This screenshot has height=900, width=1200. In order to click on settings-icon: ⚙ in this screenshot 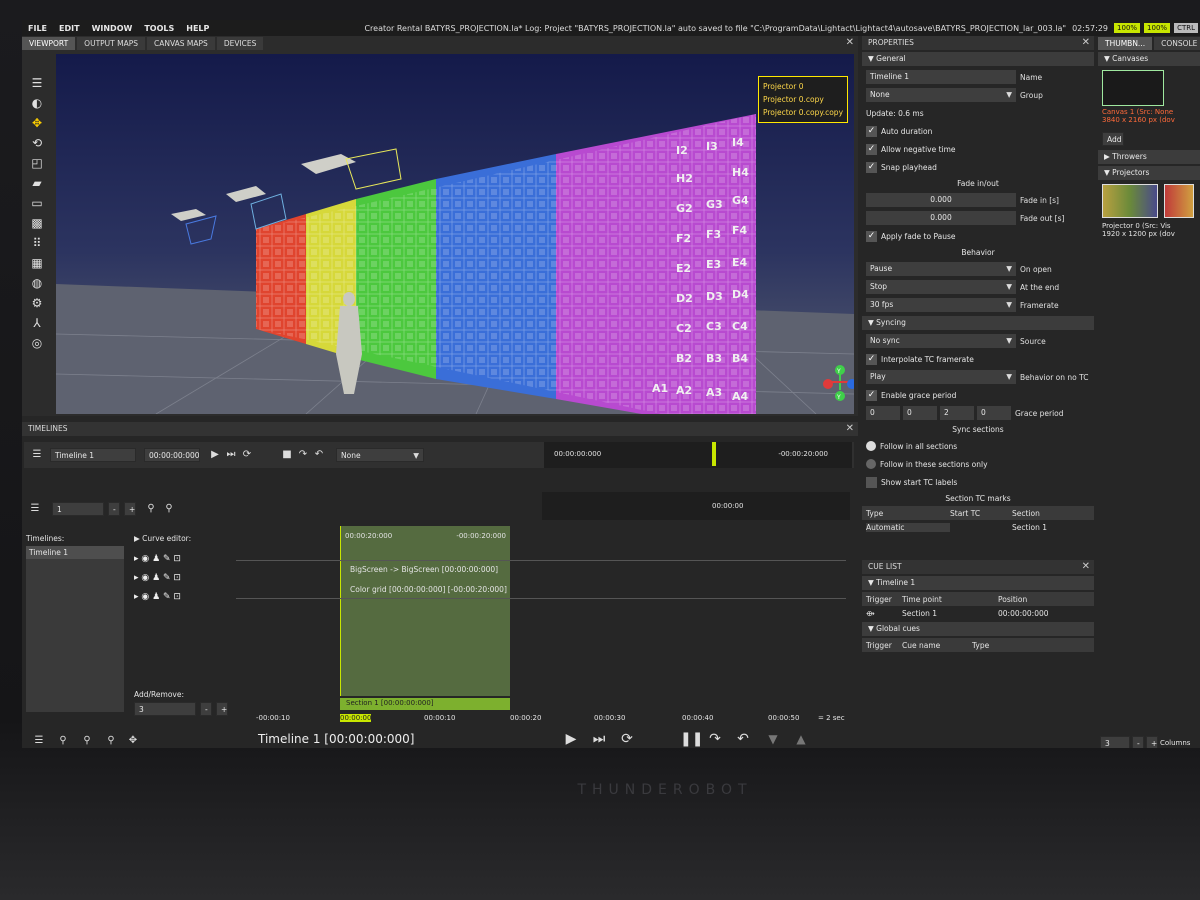, I will do `click(37, 303)`.